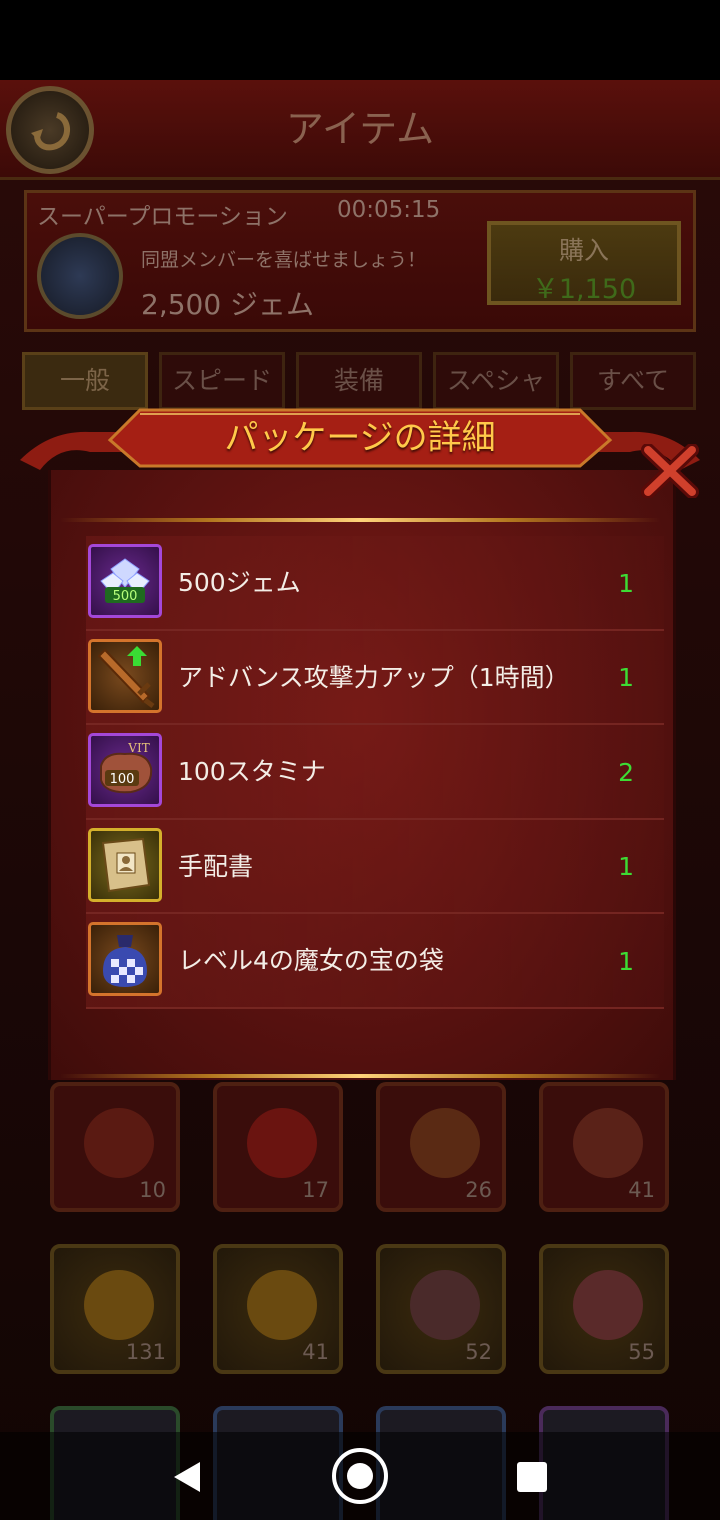 The width and height of the screenshot is (720, 1520). What do you see at coordinates (216, 866) in the screenshot?
I see `package-item-name: 手配書` at bounding box center [216, 866].